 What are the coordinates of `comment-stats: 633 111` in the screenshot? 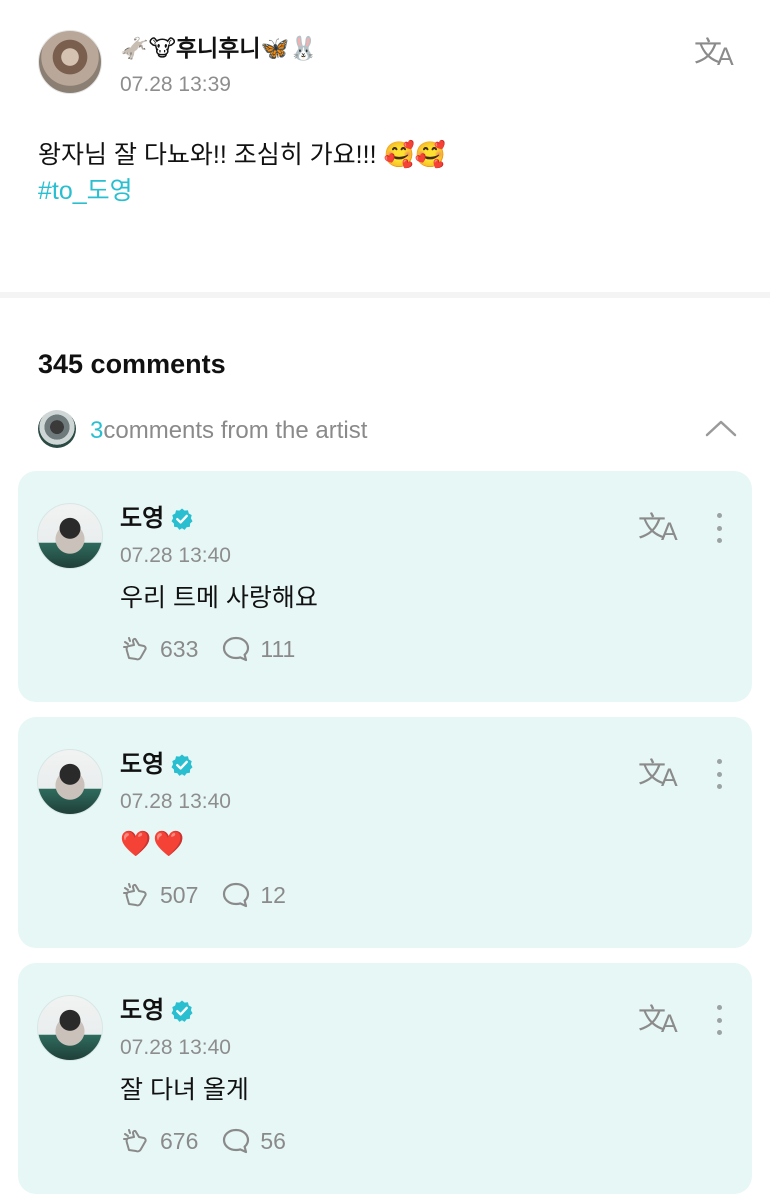 It's located at (207, 649).